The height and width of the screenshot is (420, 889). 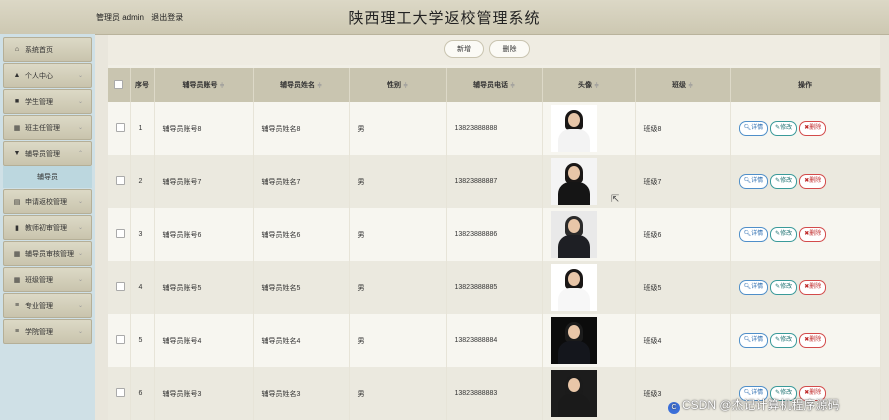 What do you see at coordinates (47, 75) in the screenshot?
I see `sidebar-item-1: ▲ 个人中心 ⌄` at bounding box center [47, 75].